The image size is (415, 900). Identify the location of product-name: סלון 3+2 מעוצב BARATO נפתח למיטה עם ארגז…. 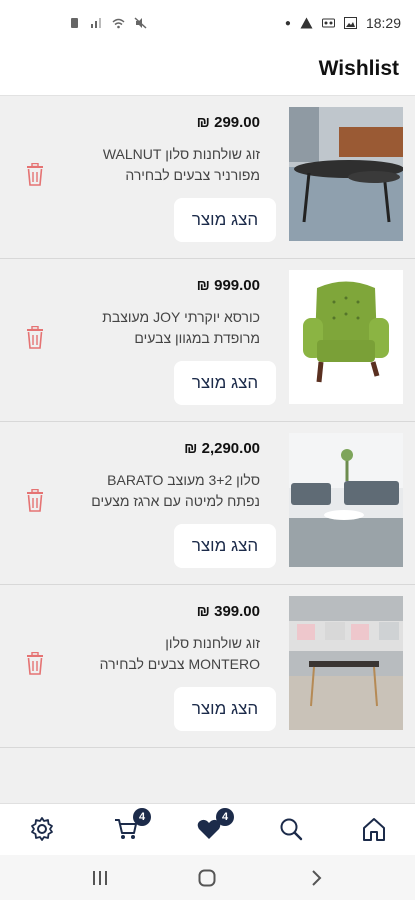
(175, 490).